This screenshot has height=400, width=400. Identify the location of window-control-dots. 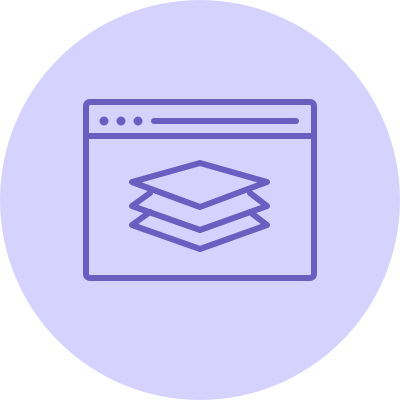
(121, 121).